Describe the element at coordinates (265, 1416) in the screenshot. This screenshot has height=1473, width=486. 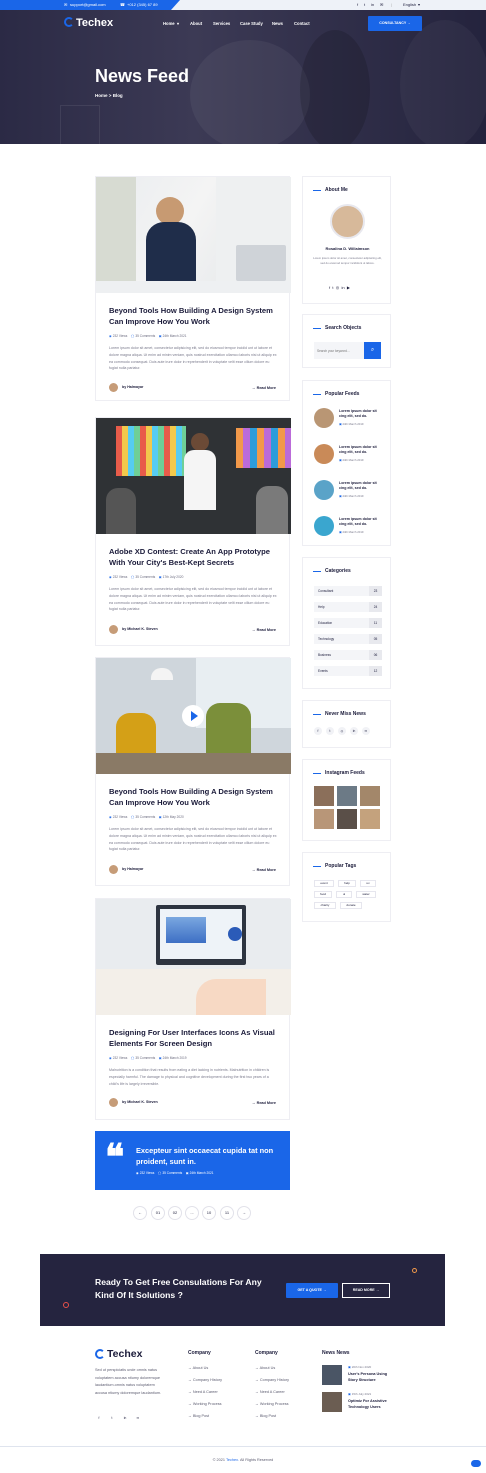
I see `footer-link: → Blog Post` at that location.